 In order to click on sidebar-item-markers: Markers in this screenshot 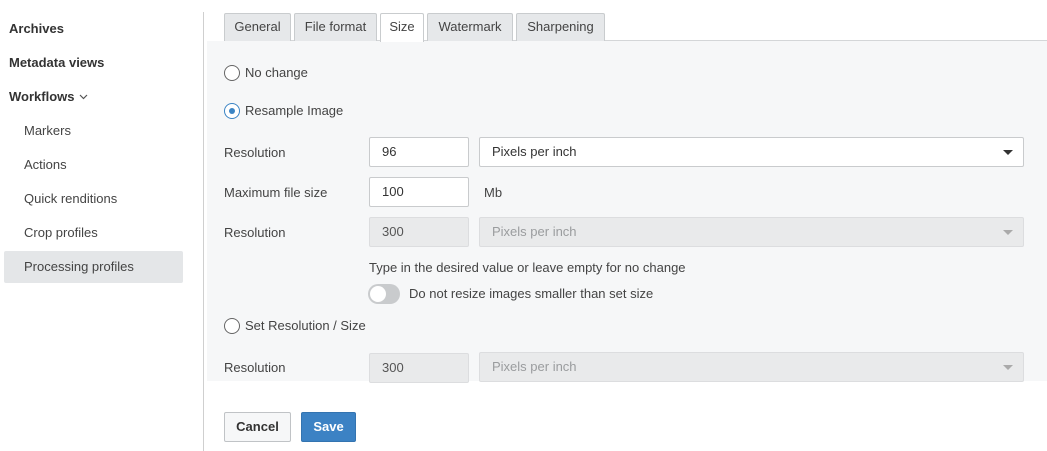, I will do `click(93, 131)`.